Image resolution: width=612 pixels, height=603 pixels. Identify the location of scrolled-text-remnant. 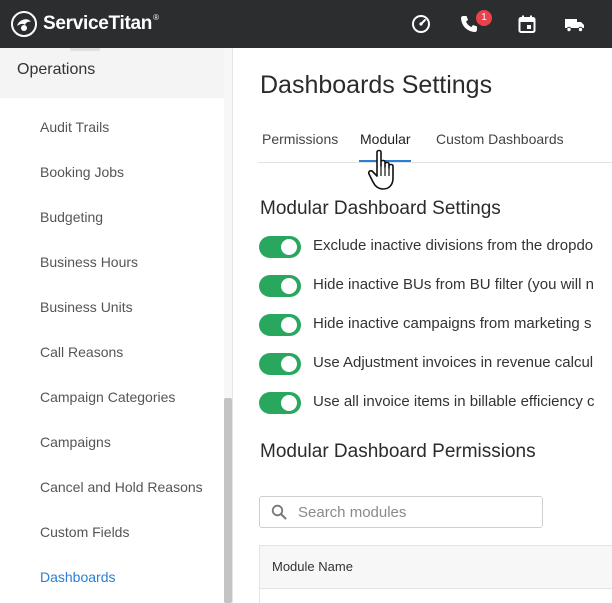
(85, 49).